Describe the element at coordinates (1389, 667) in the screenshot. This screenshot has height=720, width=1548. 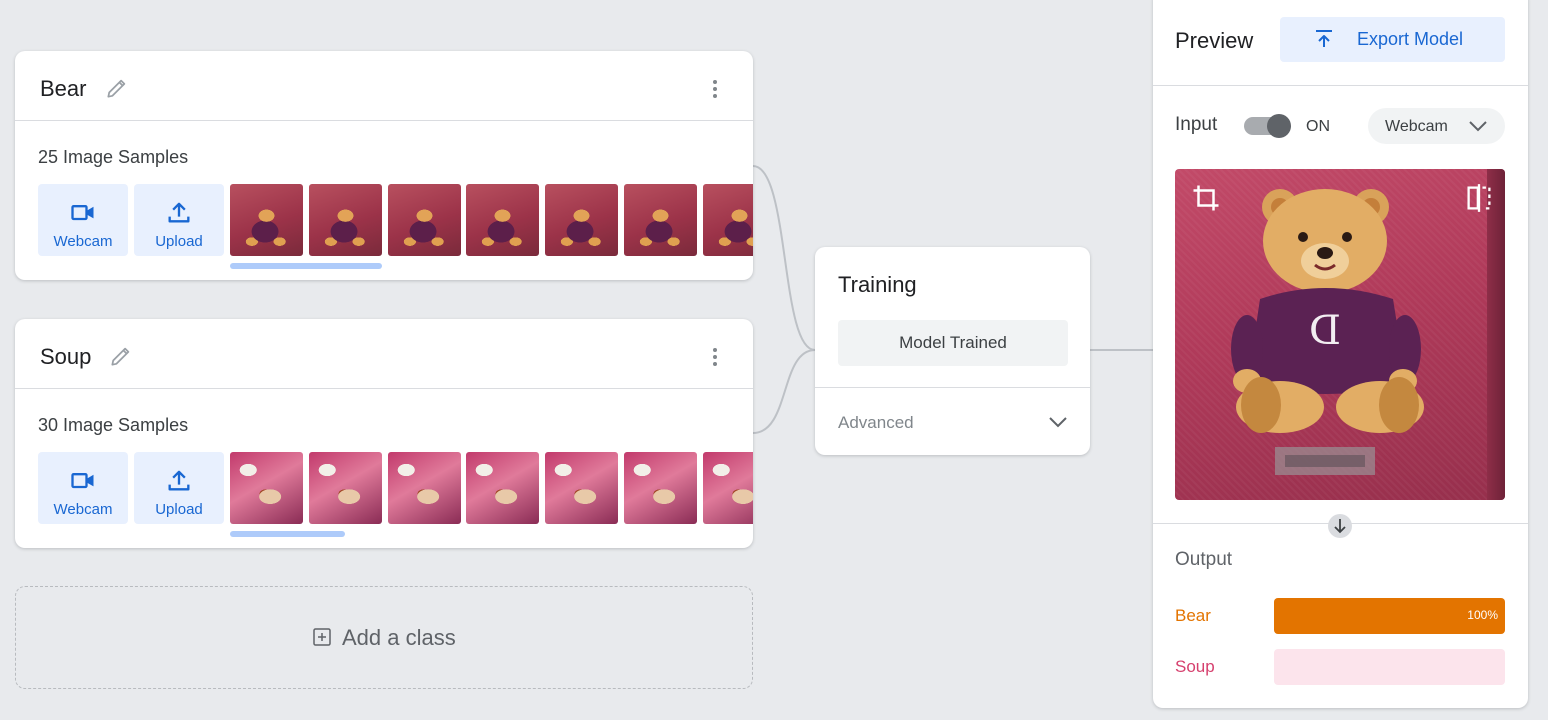
I see `output-bar-soup` at that location.